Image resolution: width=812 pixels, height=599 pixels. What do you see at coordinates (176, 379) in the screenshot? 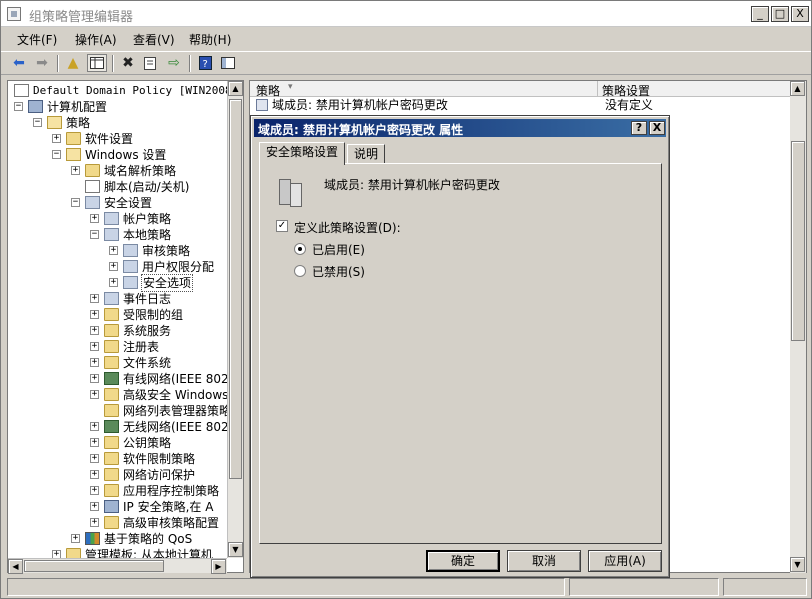
I see `tree-item-label: 有线网络(IEEE 802` at bounding box center [176, 379].